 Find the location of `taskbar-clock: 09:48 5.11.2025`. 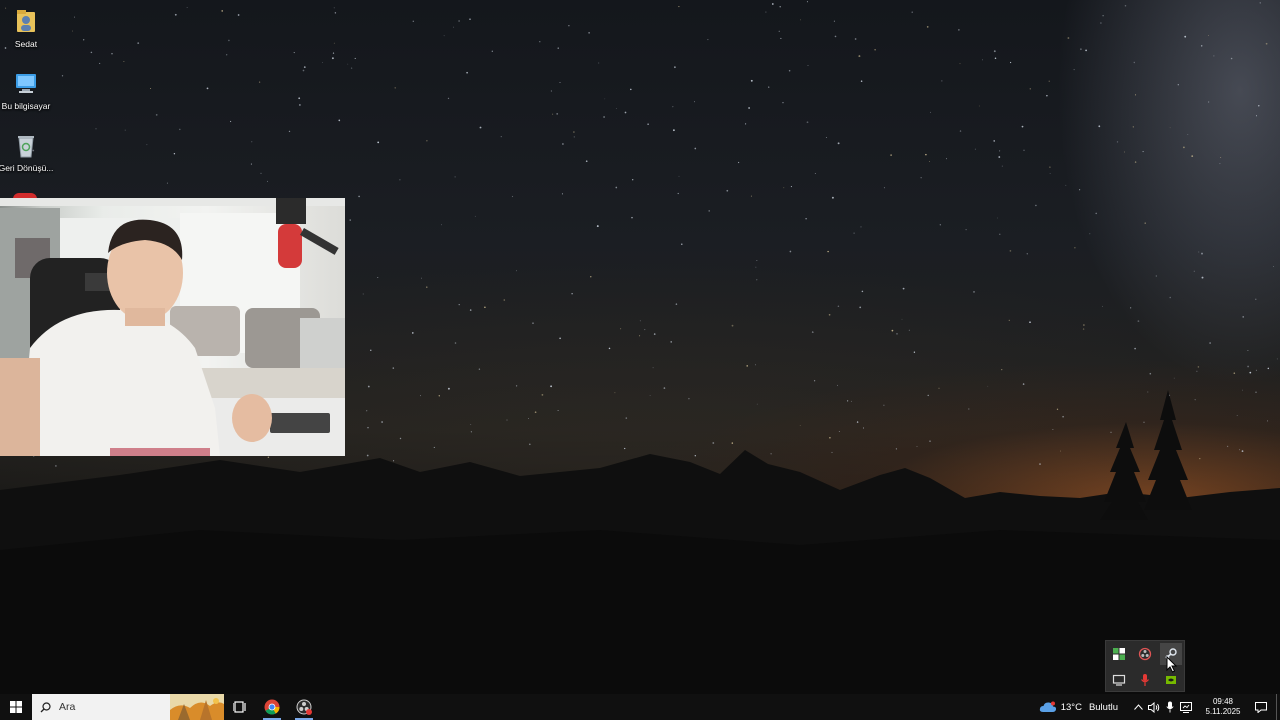

taskbar-clock: 09:48 5.11.2025 is located at coordinates (1223, 707).